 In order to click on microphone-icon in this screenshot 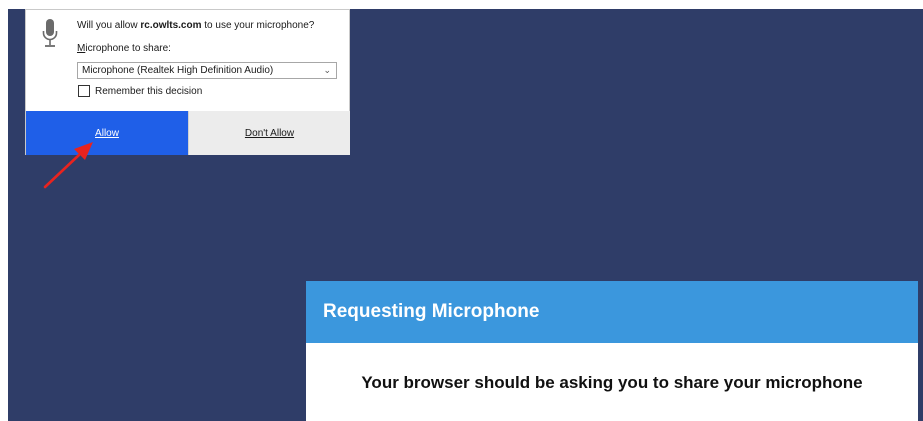, I will do `click(50, 33)`.